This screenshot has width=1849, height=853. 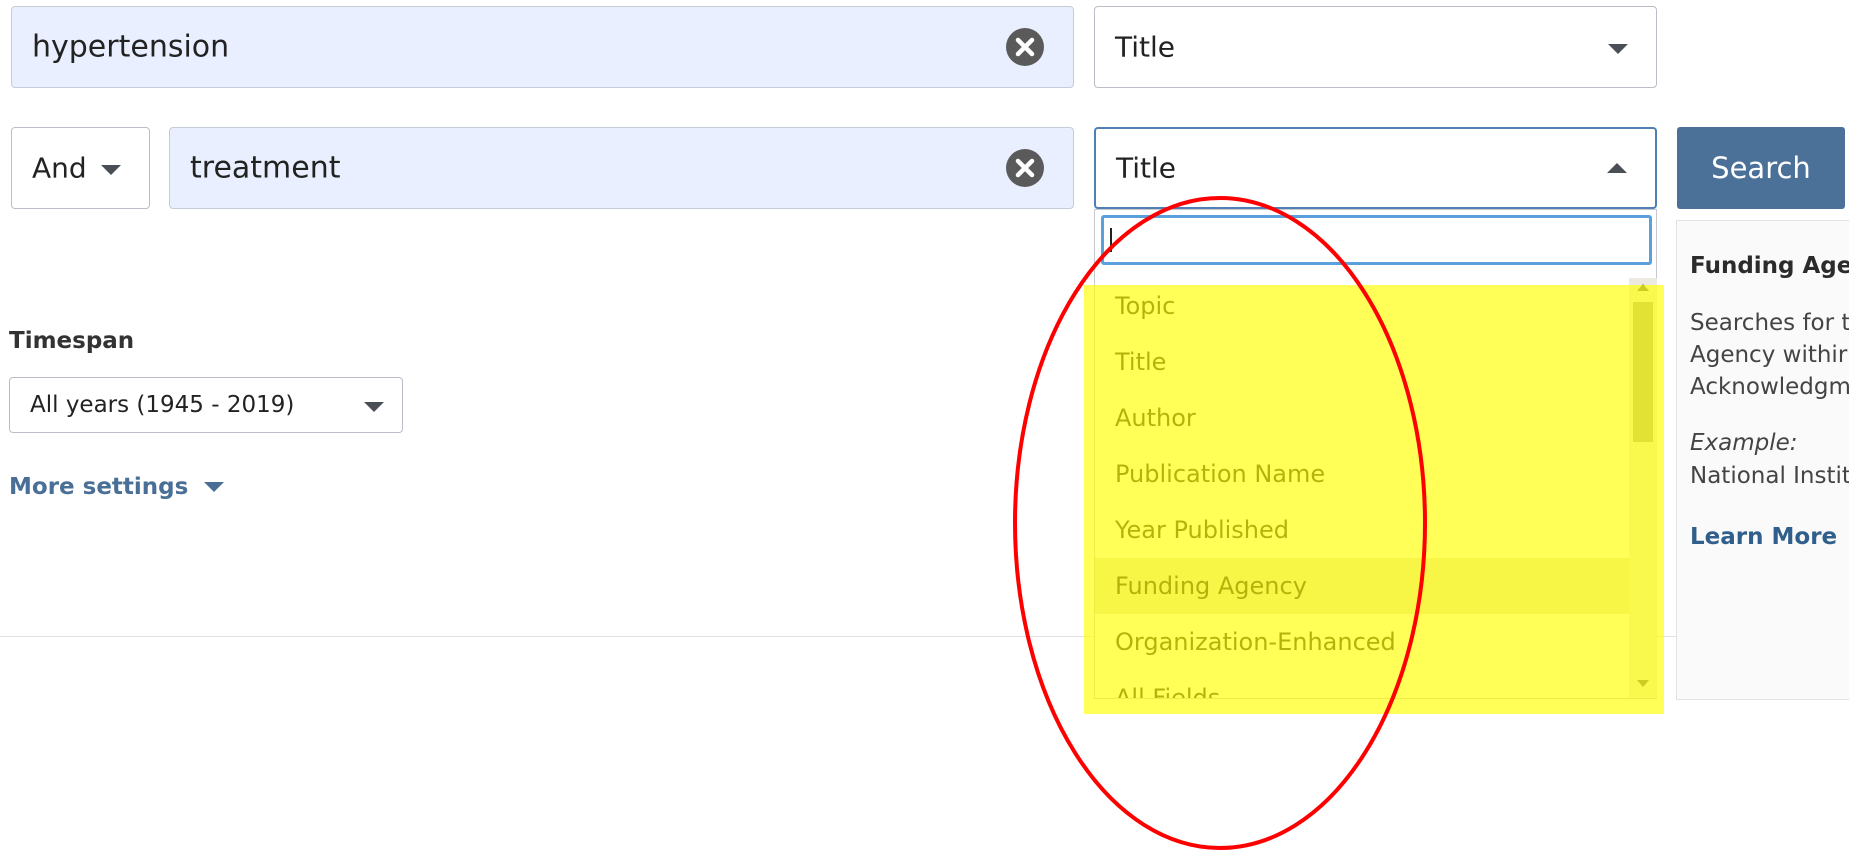 What do you see at coordinates (1769, 355) in the screenshot?
I see `info-line-2: Agency withir` at bounding box center [1769, 355].